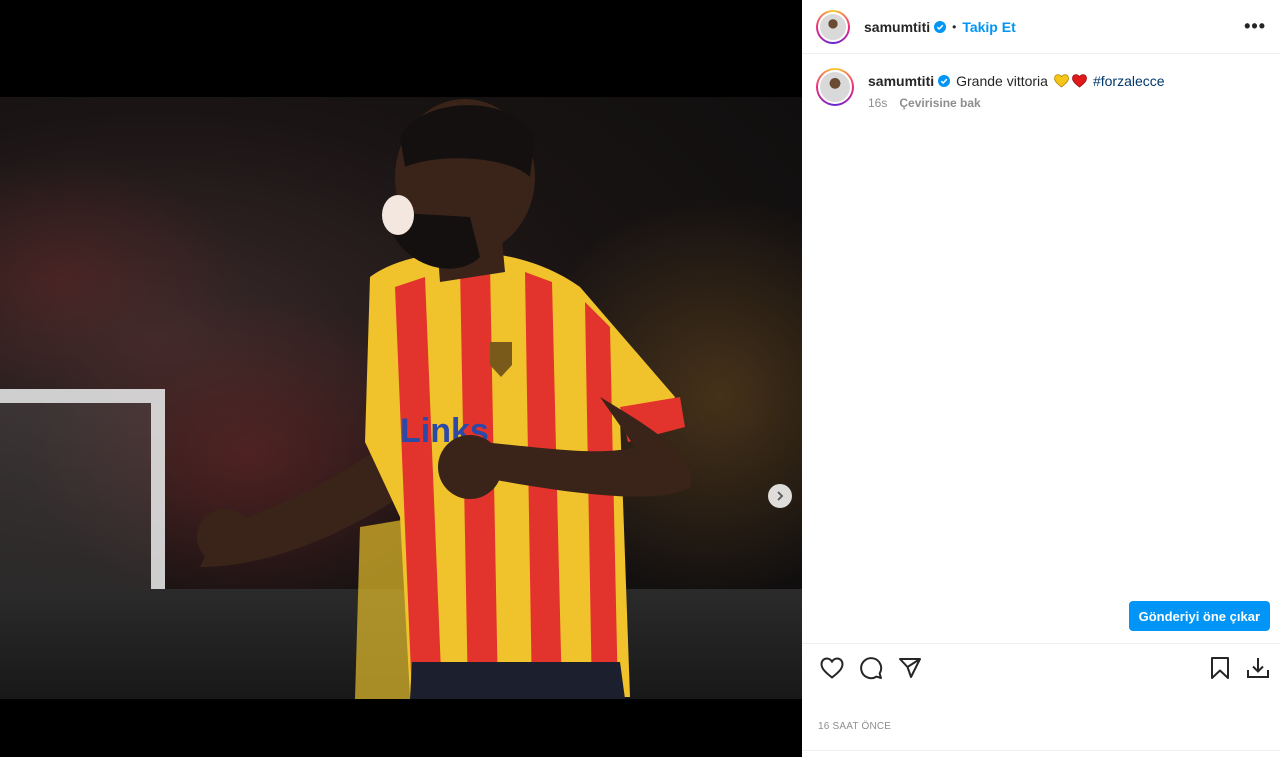  I want to click on comment-bubble-icon, so click(871, 668).